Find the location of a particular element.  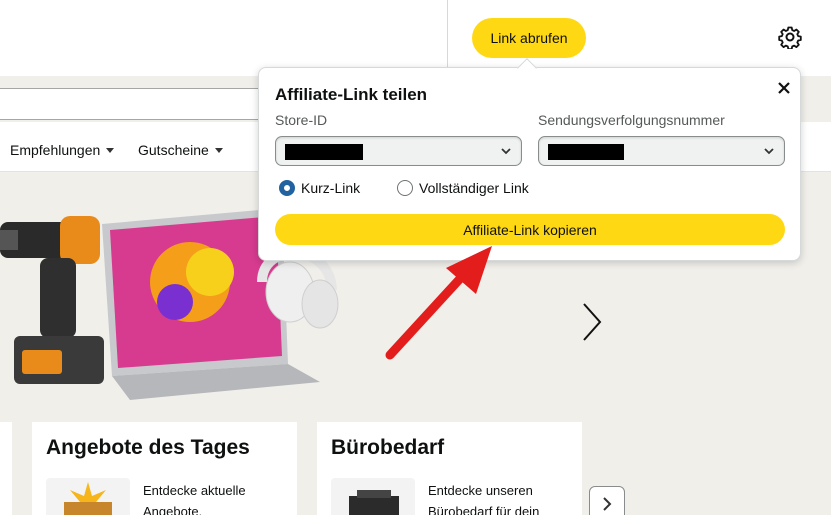

store-id-label: Store-ID is located at coordinates (301, 120).